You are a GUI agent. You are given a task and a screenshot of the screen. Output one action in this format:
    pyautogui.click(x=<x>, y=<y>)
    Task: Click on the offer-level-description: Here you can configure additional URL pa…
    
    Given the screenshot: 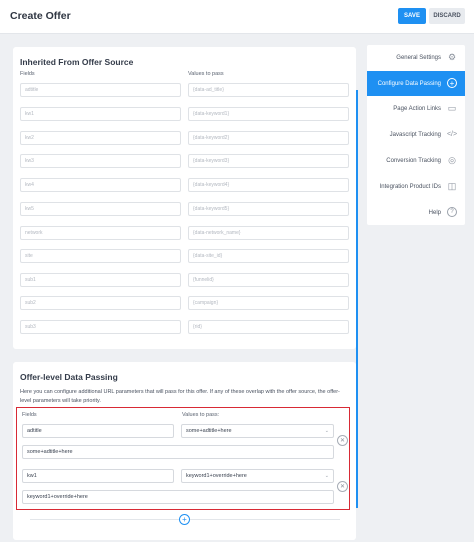 What is the action you would take?
    pyautogui.click(x=180, y=396)
    